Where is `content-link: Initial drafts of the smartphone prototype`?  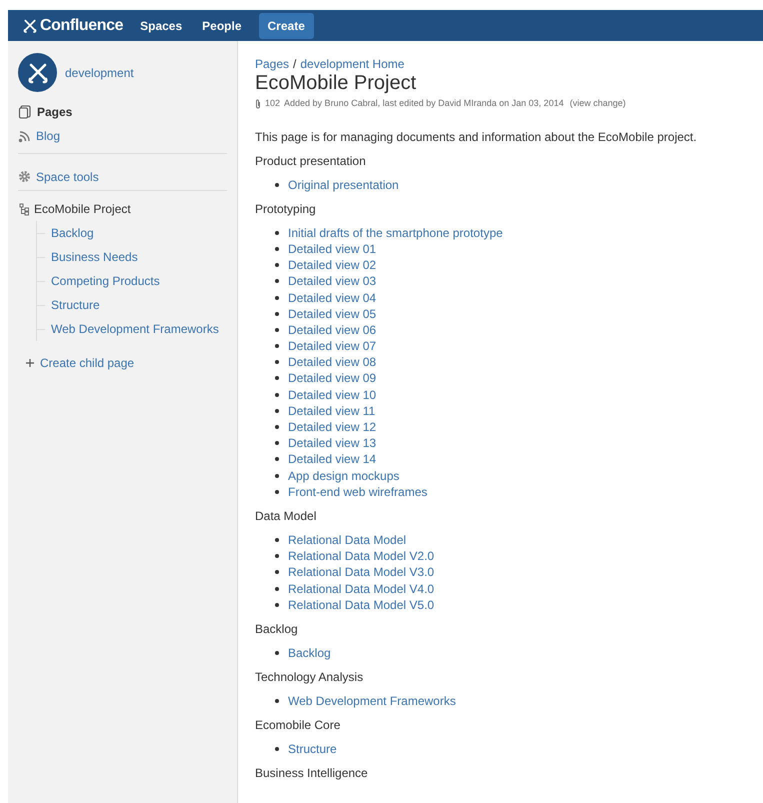
content-link: Initial drafts of the smartphone prototype is located at coordinates (395, 232).